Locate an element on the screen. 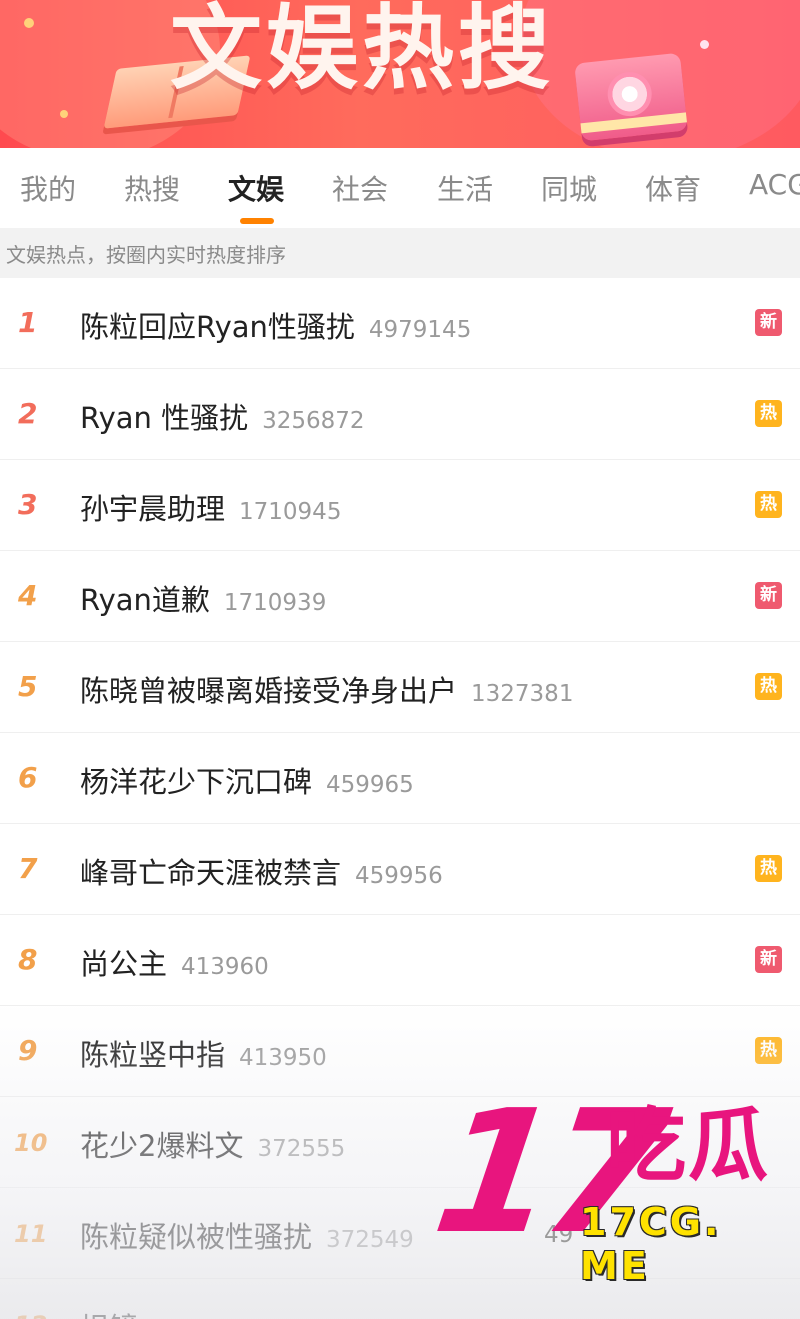 The width and height of the screenshot is (800, 1319). watermark-url: 17CG. ME is located at coordinates (651, 1244).